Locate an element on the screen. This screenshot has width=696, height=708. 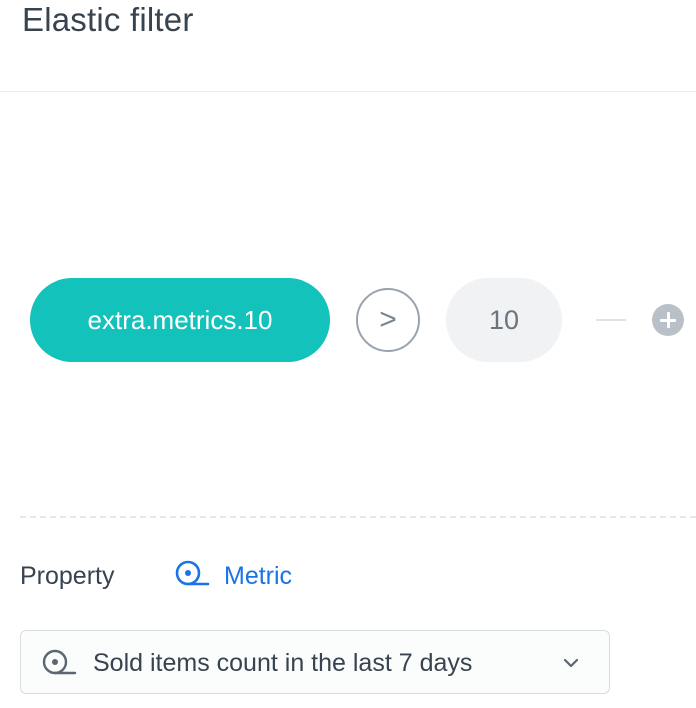
section-divider is located at coordinates (358, 517).